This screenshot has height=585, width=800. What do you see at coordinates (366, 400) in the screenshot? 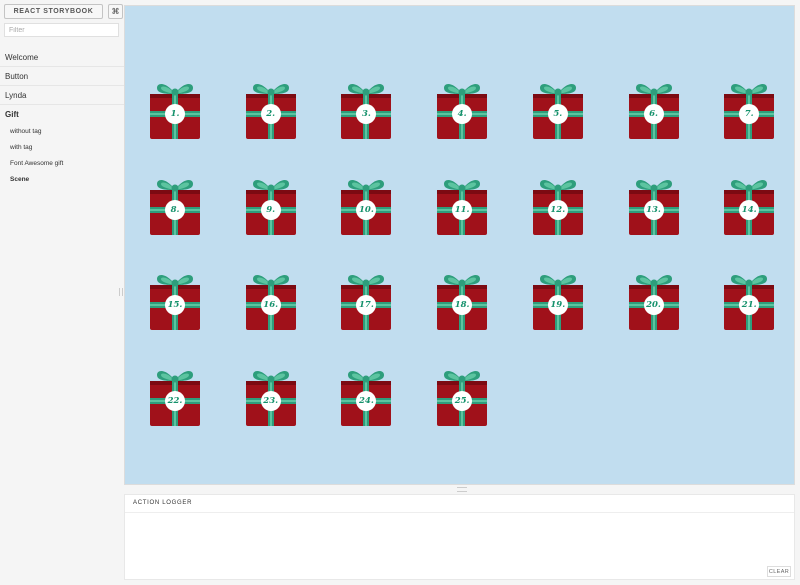
I see `gift-number-label: 24.` at bounding box center [366, 400].